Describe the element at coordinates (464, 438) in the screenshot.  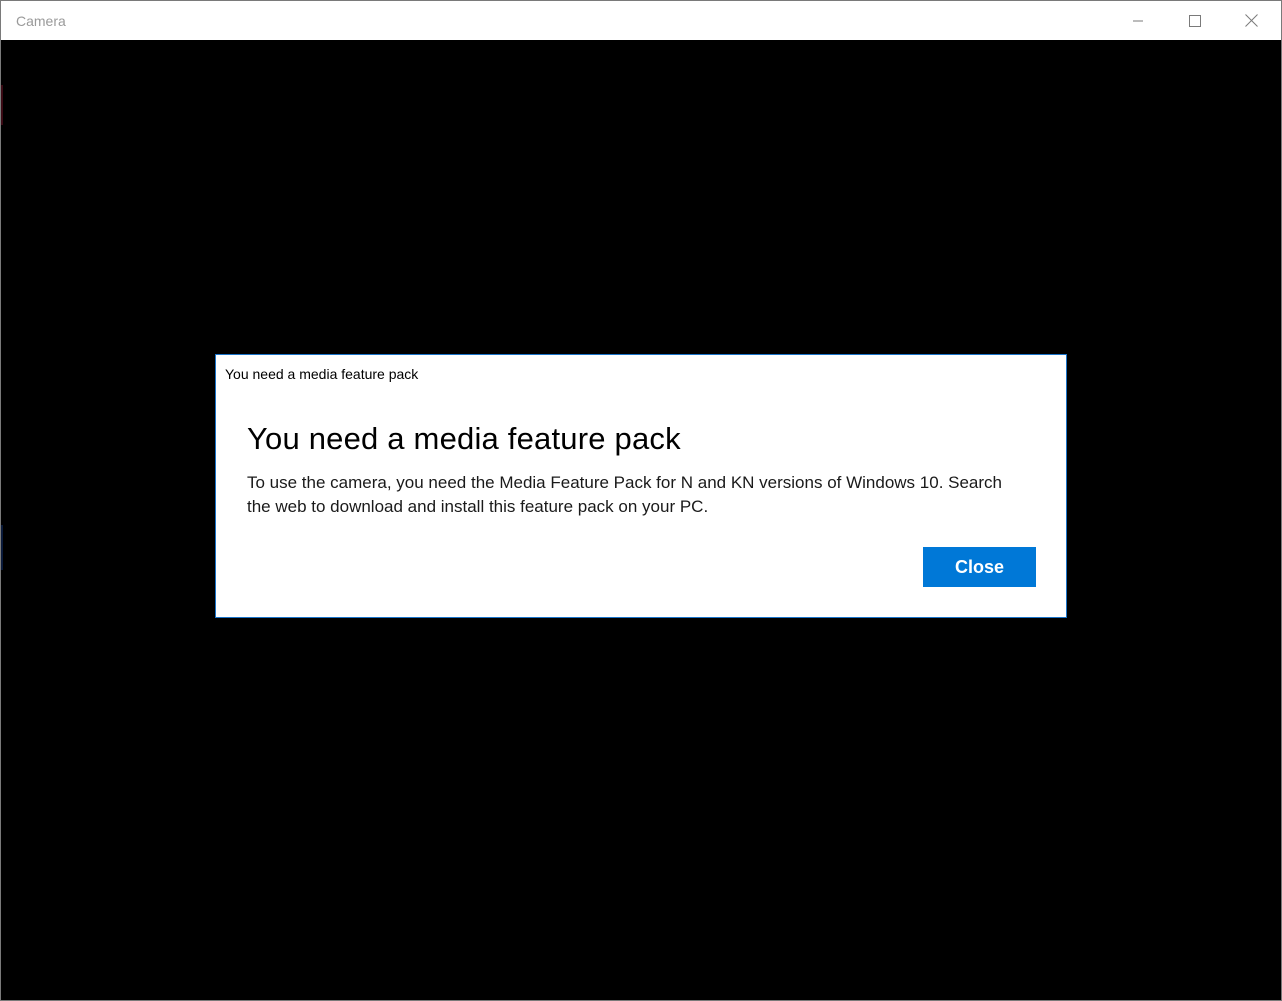
I see `dialog-heading: You need a media feature pack` at that location.